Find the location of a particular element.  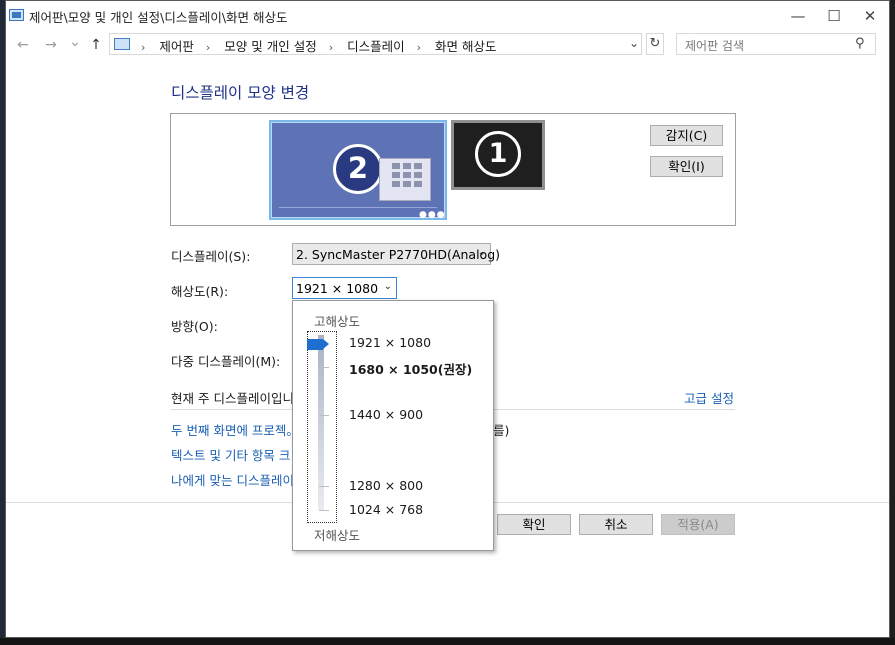

taskbar-line is located at coordinates (358, 207).